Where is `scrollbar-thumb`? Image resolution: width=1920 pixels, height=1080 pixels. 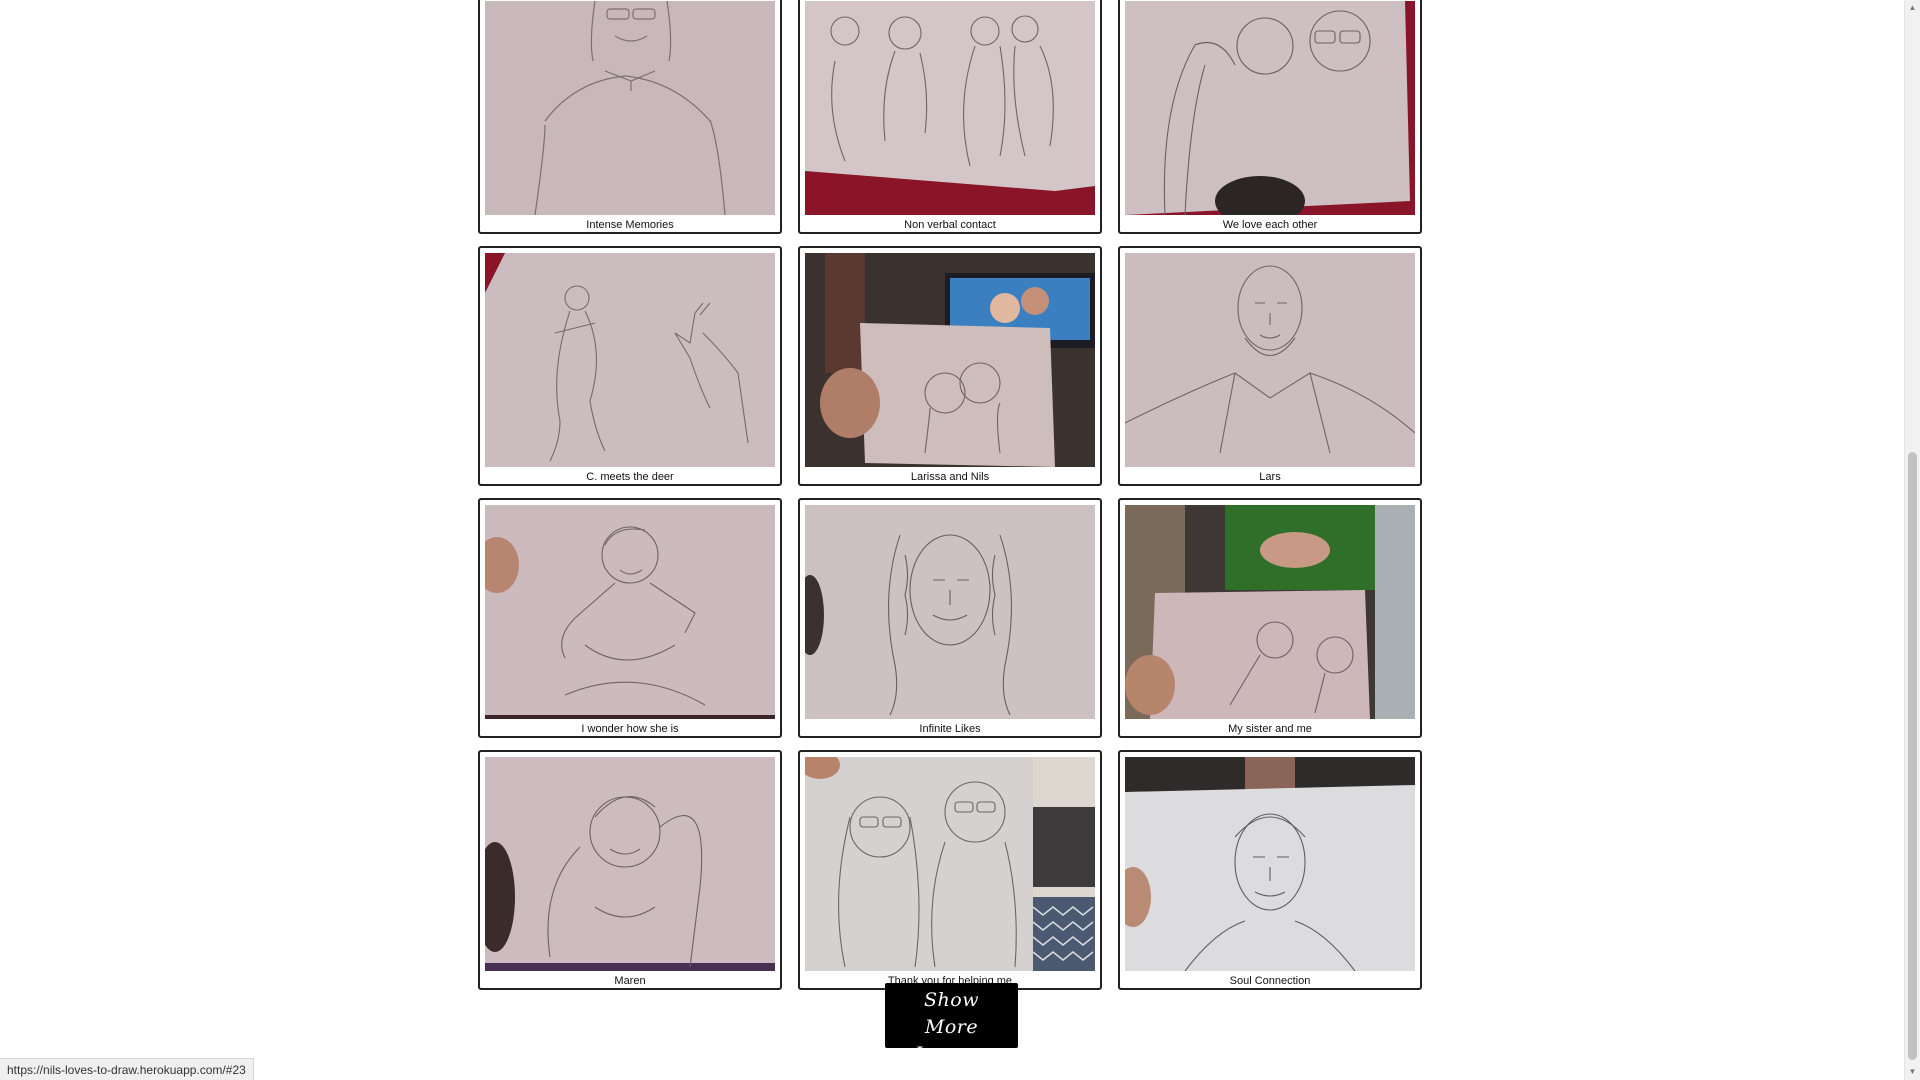
scrollbar-thumb is located at coordinates (1912, 756).